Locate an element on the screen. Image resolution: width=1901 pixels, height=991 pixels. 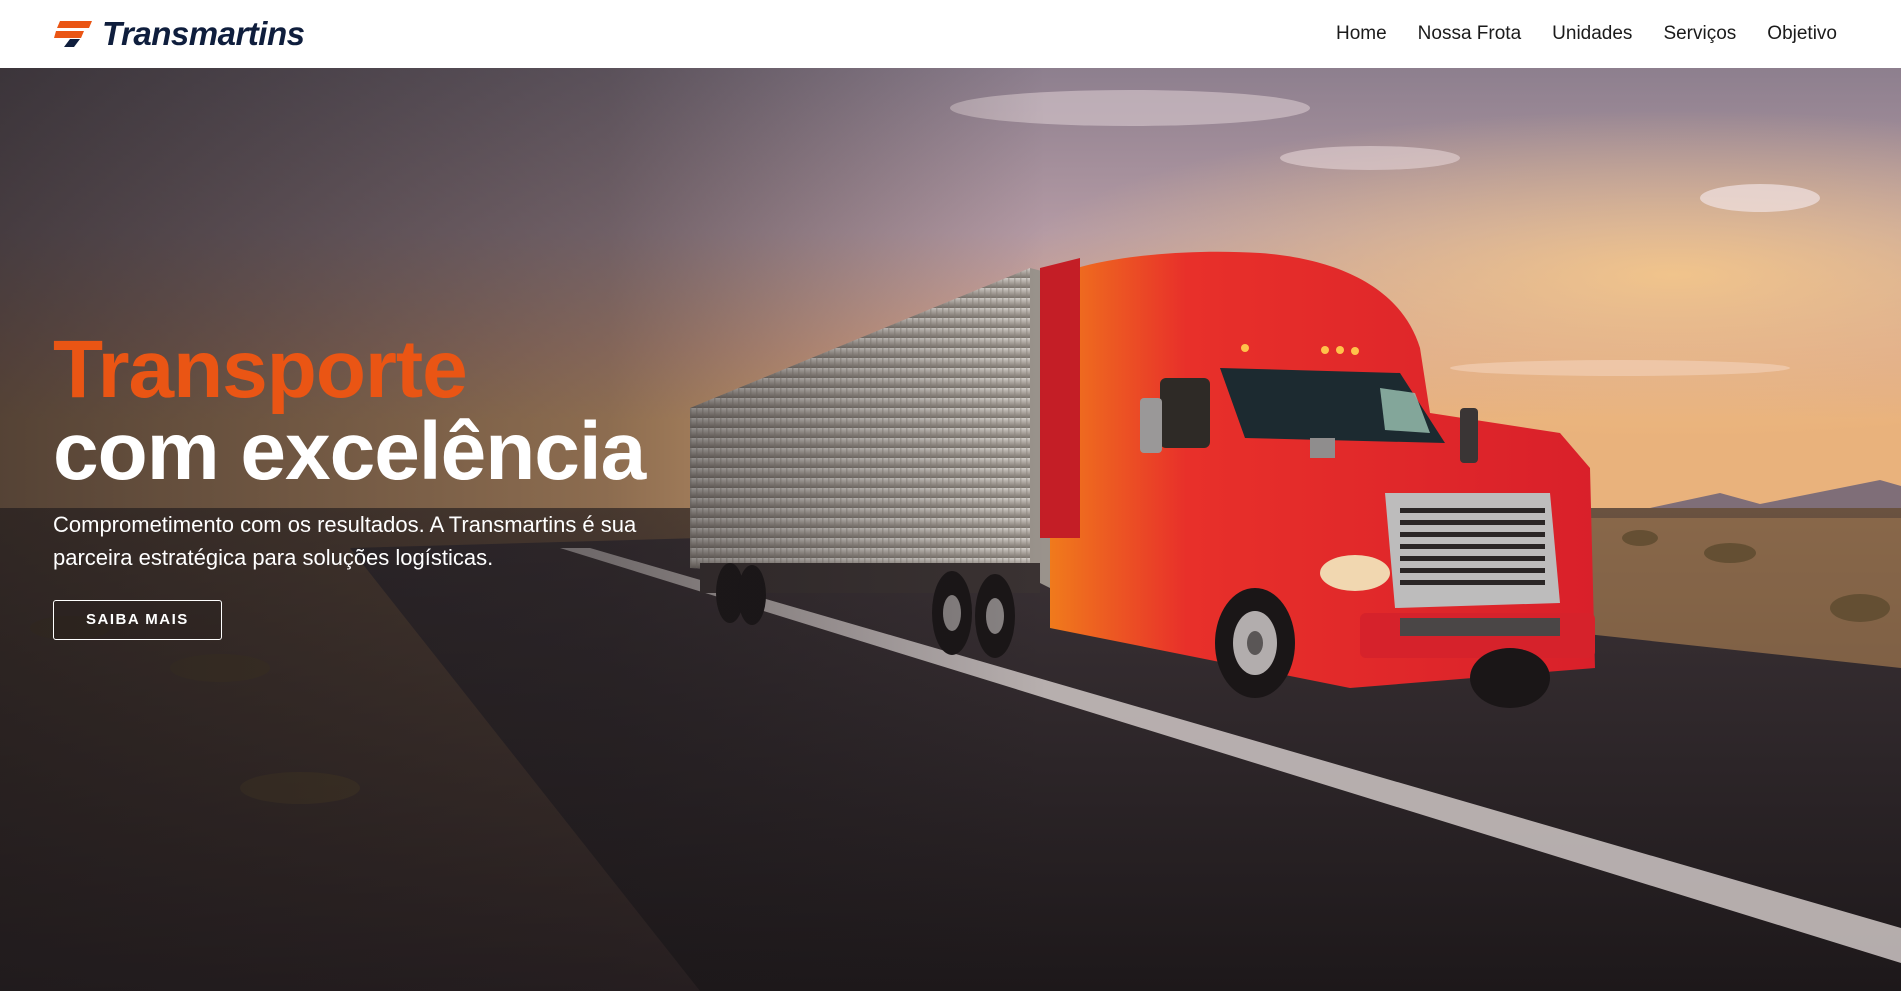
nav-item-servicos: Serviços is located at coordinates (1699, 34).